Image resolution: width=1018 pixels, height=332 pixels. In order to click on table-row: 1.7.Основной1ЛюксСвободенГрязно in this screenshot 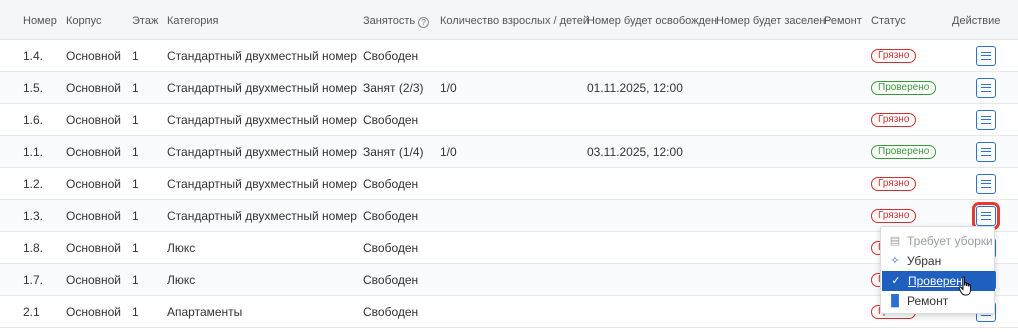, I will do `click(509, 280)`.